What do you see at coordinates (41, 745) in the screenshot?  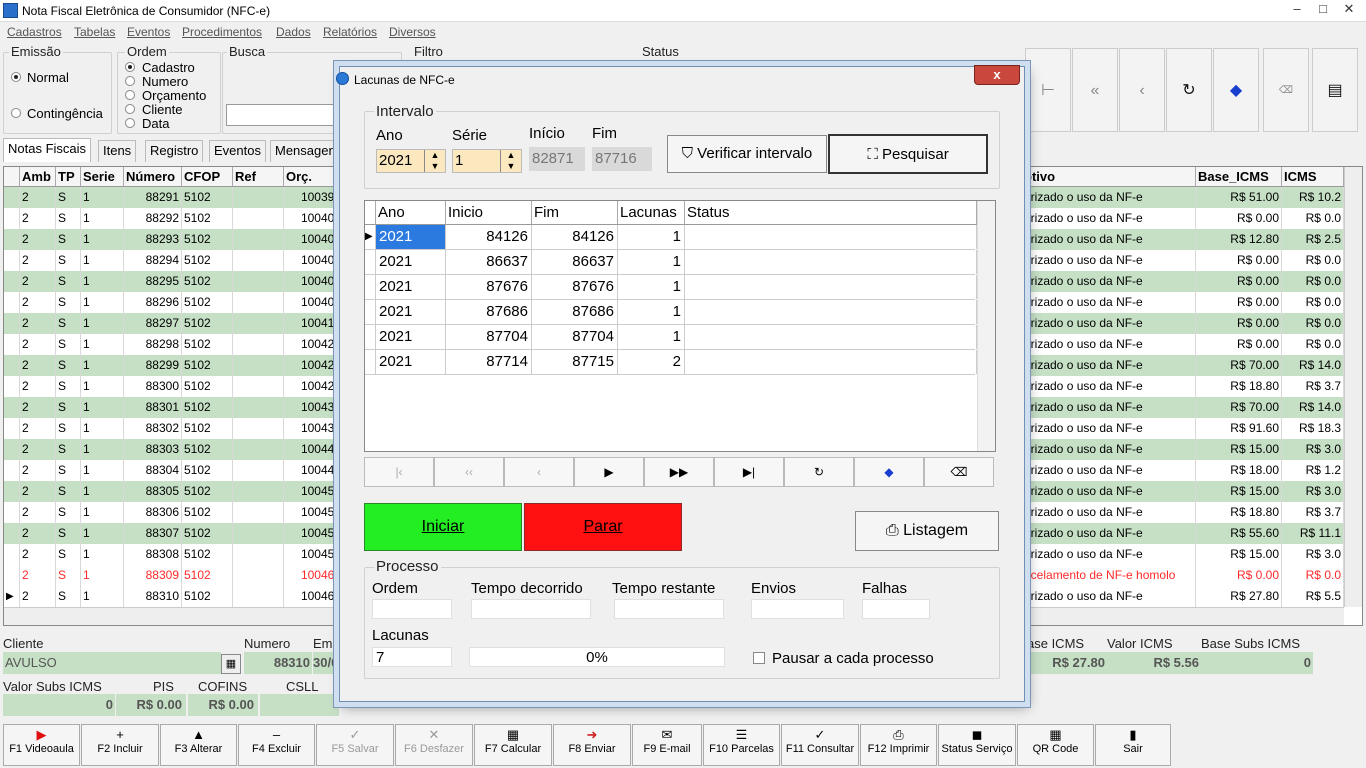 I see `fkey-videoaula-button: ▶ F1 Videoaula` at bounding box center [41, 745].